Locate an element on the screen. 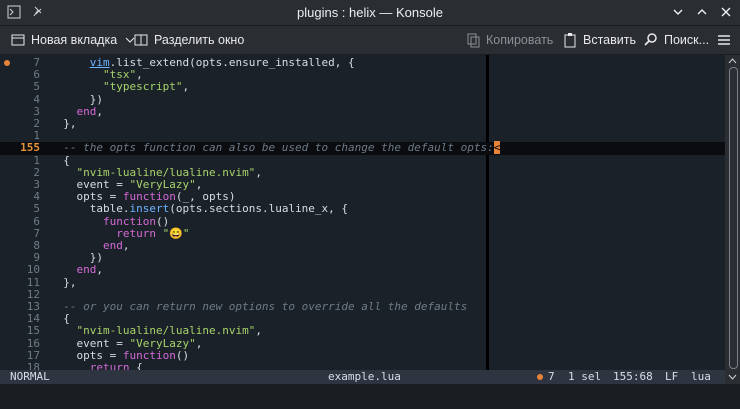 Image resolution: width=740 pixels, height=409 pixels. scrollbar is located at coordinates (732, 219).